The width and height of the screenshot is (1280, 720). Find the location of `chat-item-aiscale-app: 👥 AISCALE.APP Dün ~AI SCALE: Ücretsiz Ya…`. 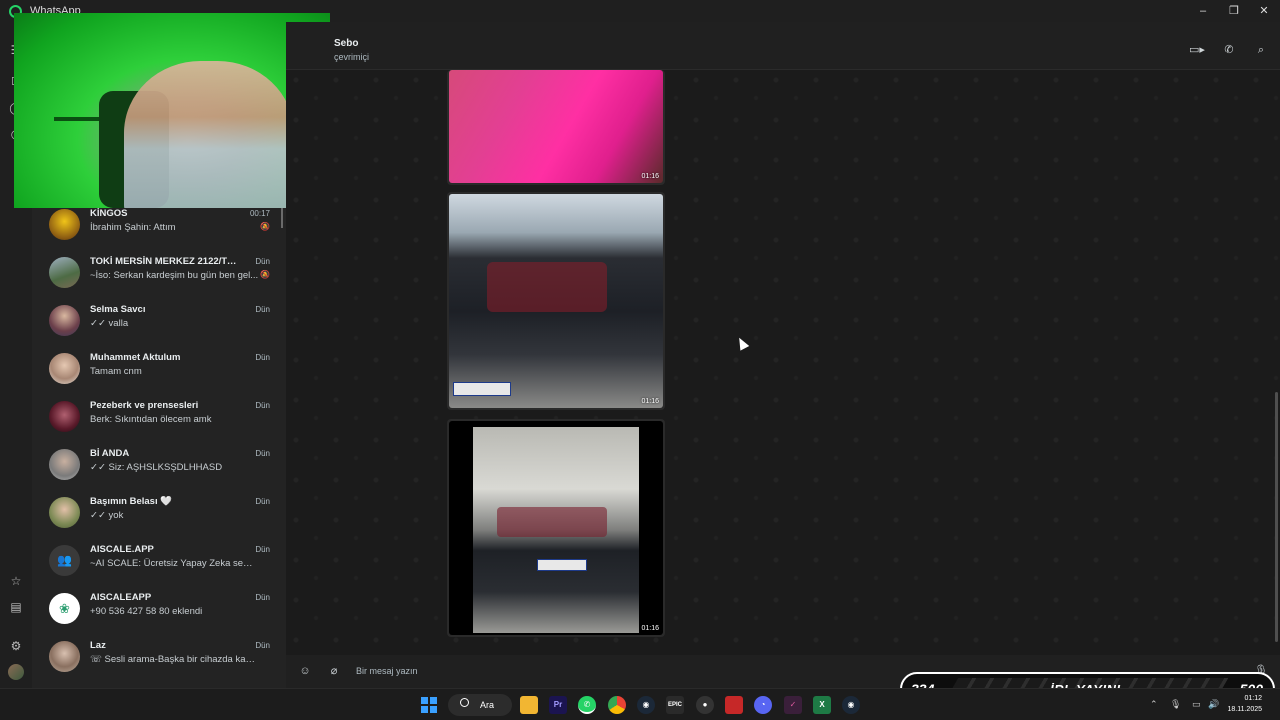

chat-item-aiscale-app: 👥 AISCALE.APP Dün ~AI SCALE: Ücretsiz Ya… is located at coordinates (159, 566).